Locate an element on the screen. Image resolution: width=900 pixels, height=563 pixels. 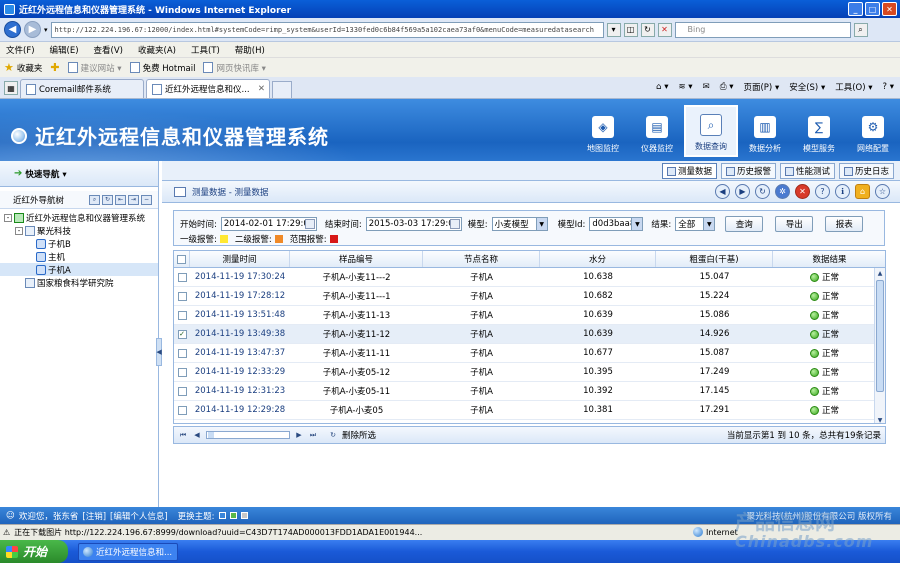
select-all-checkbox is located at coordinates (181, 259).